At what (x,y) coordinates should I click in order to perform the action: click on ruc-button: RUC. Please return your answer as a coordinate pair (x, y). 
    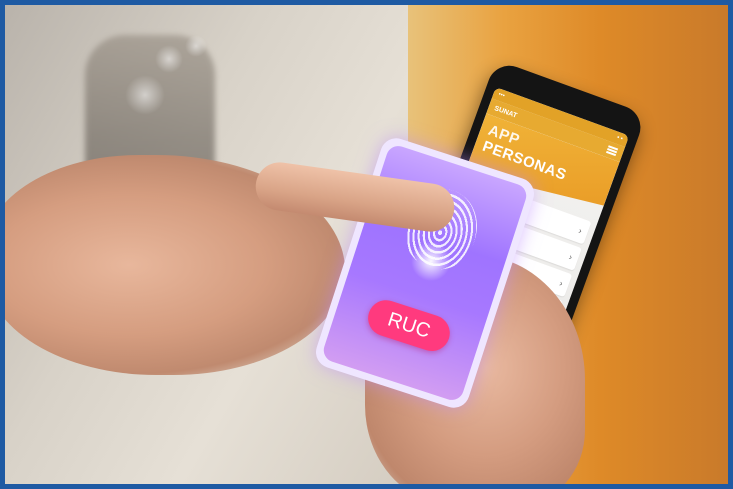
    Looking at the image, I should click on (409, 325).